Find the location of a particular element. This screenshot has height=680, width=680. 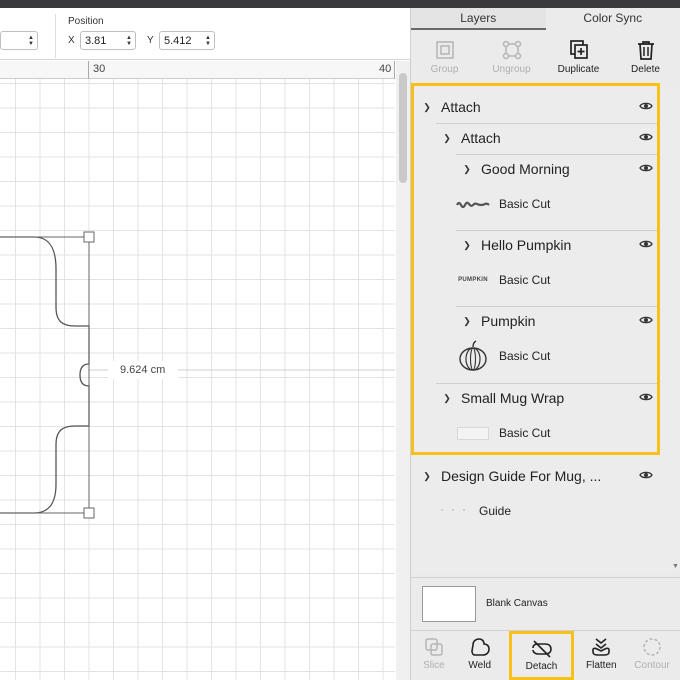

mug-wrap-outline is located at coordinates (45, 375).